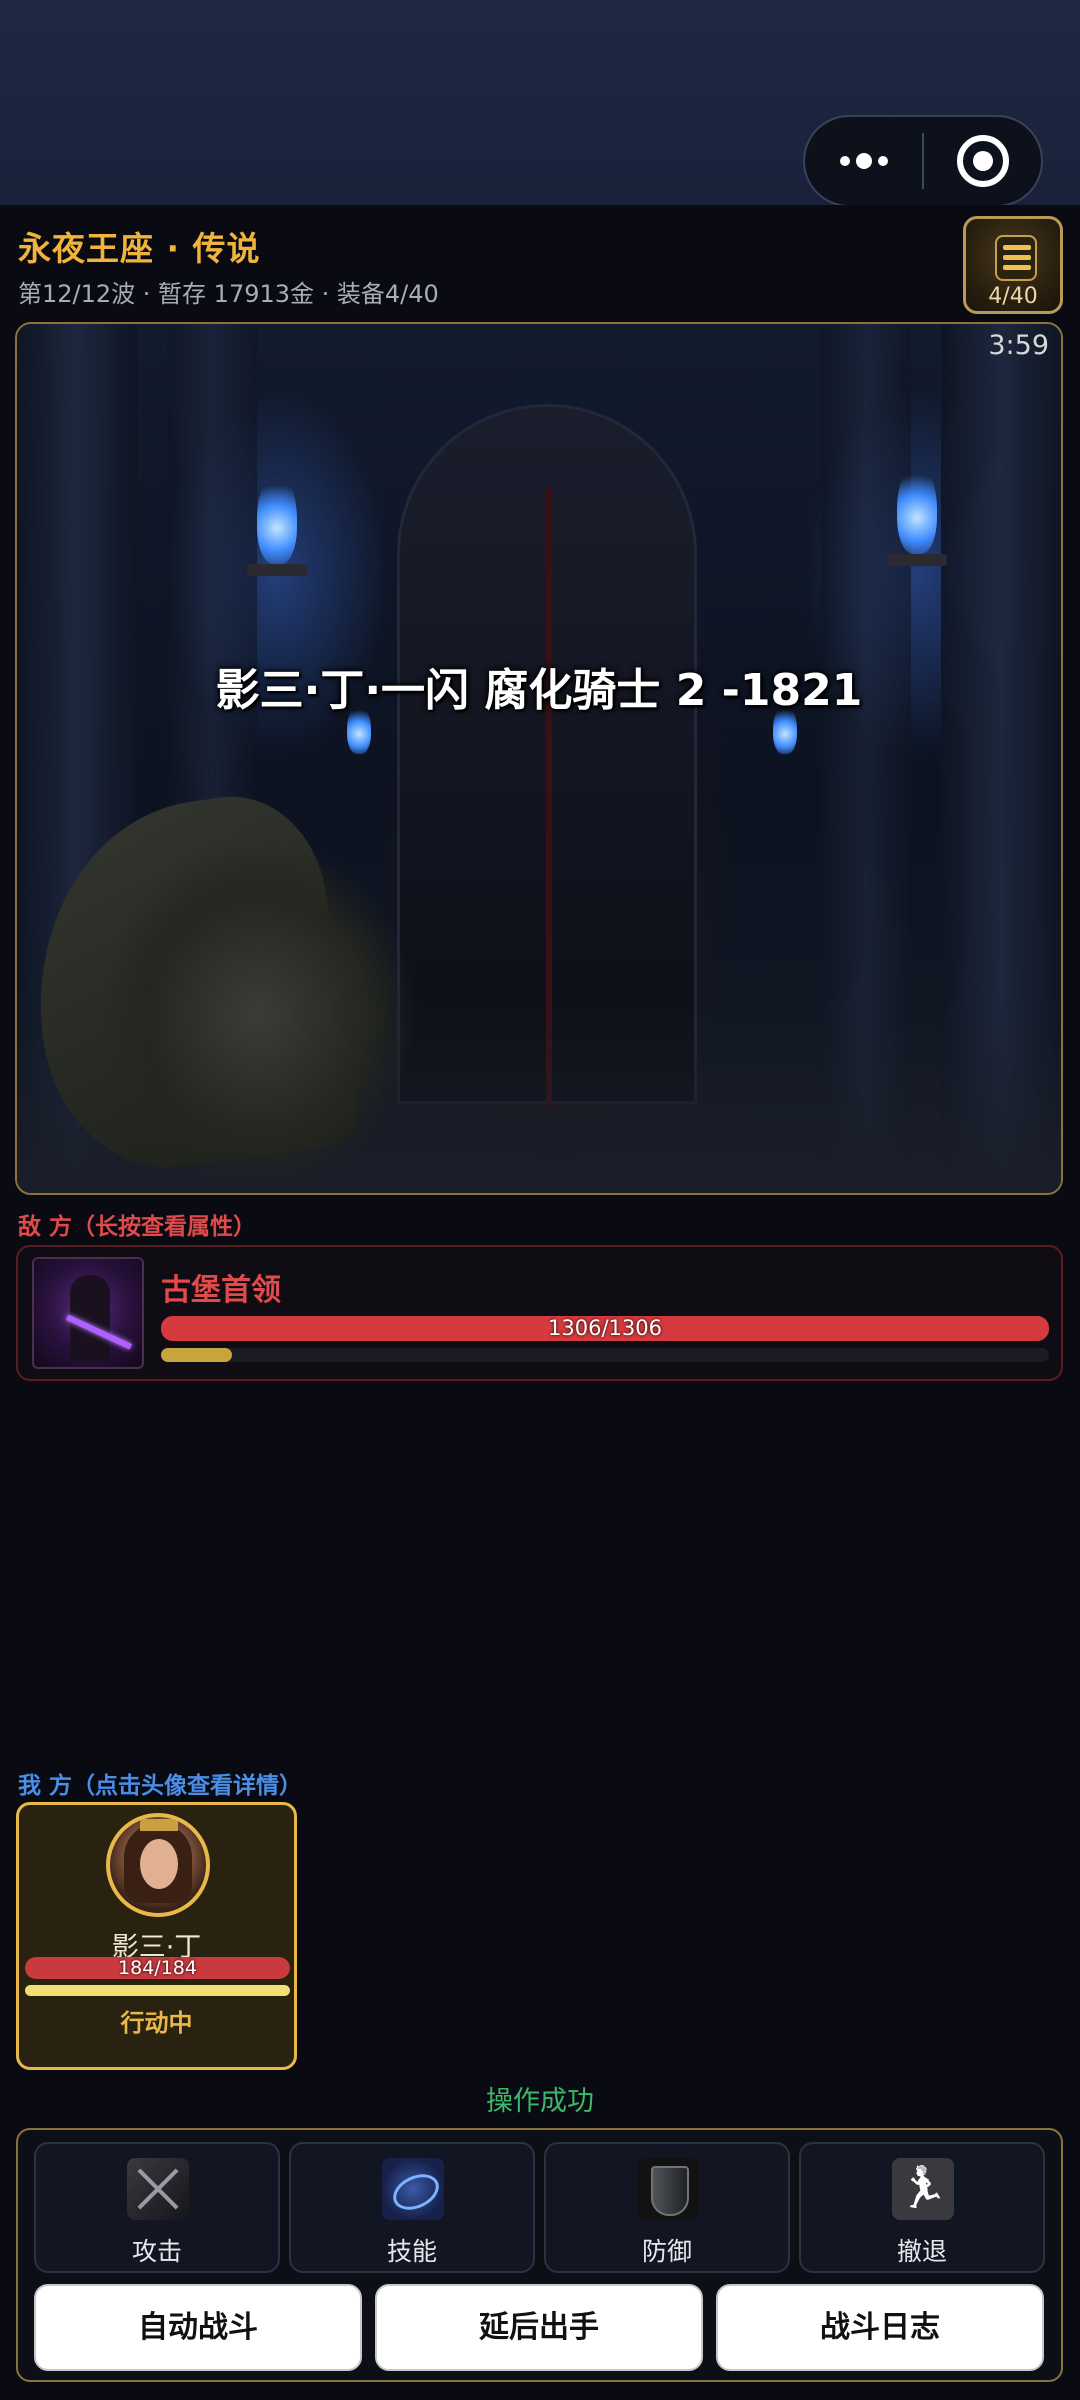 Image resolution: width=1080 pixels, height=2400 pixels. Describe the element at coordinates (666, 2251) in the screenshot. I see `defend-label: 防御` at that location.